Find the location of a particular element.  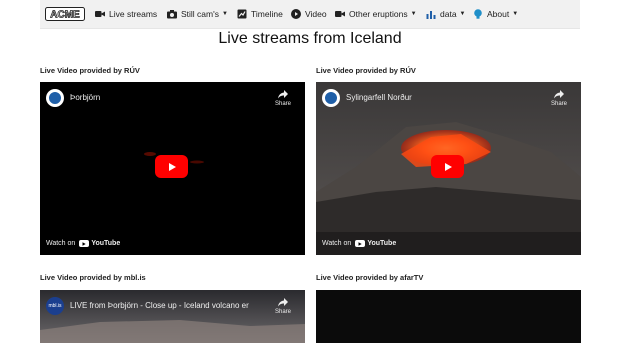

play-circle-icon is located at coordinates (296, 14).